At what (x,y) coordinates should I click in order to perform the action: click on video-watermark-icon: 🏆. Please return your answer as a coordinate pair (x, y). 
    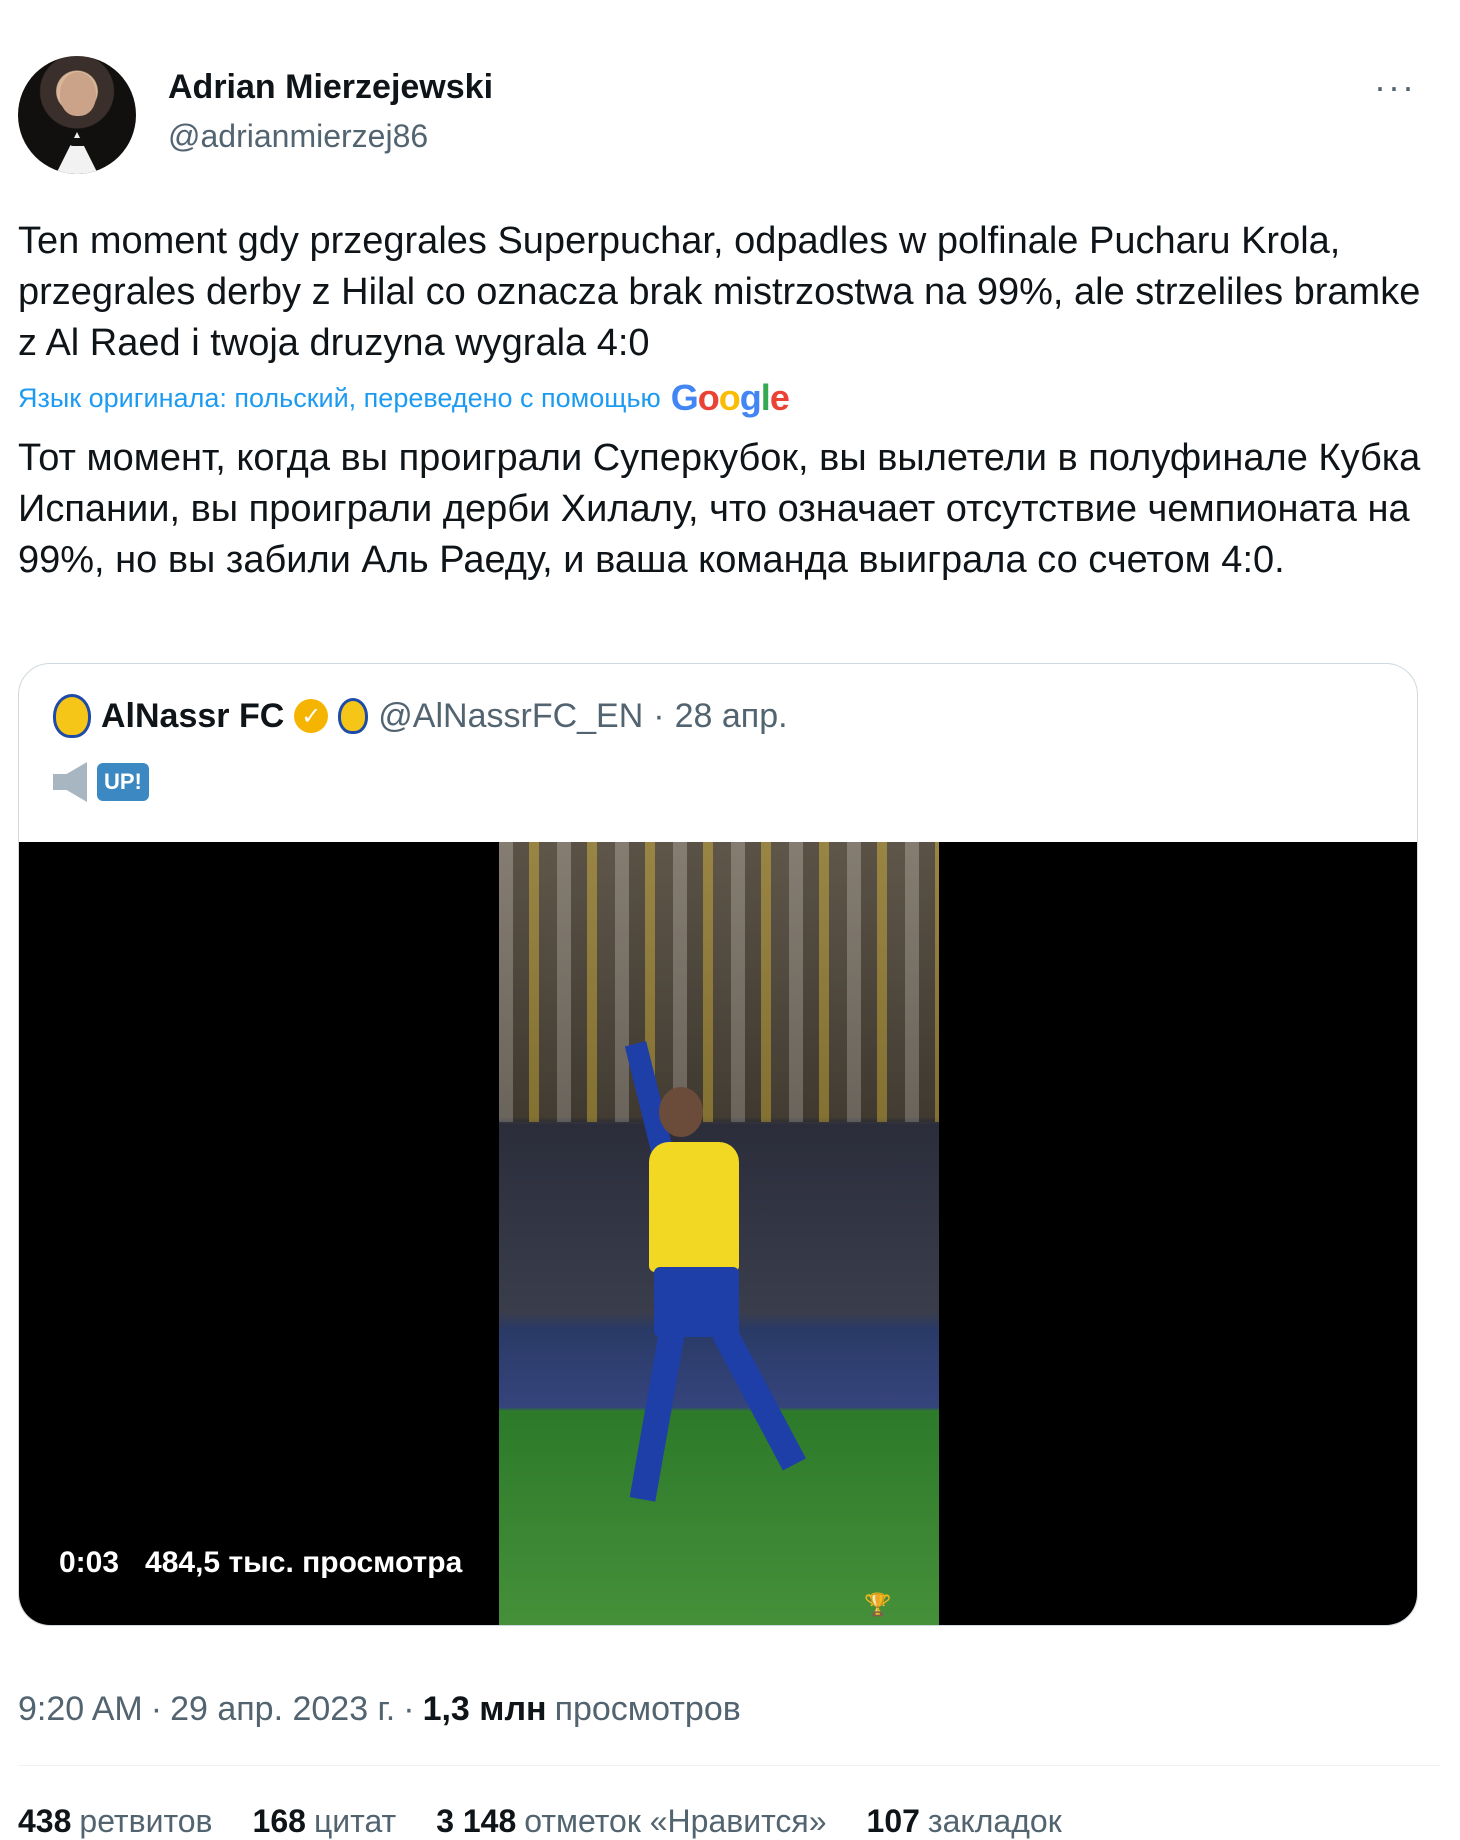
    Looking at the image, I should click on (878, 1604).